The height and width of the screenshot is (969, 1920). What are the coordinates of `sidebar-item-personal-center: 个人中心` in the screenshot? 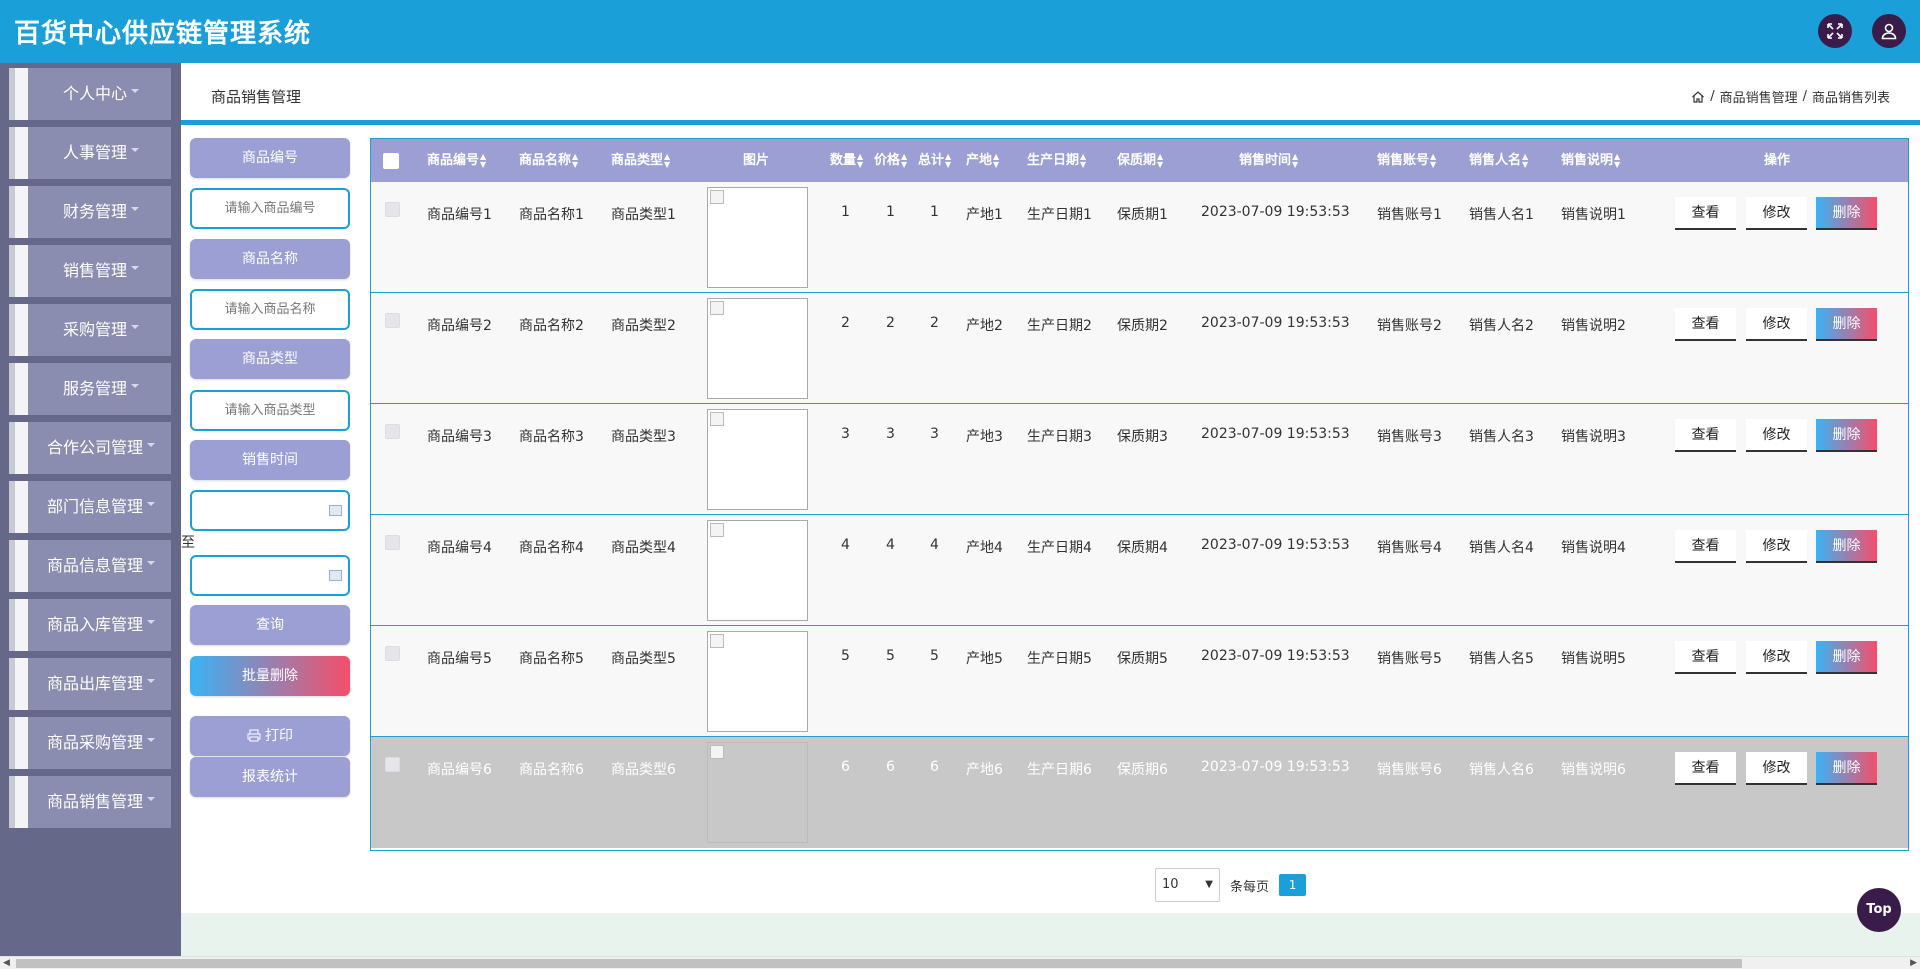 It's located at (90, 94).